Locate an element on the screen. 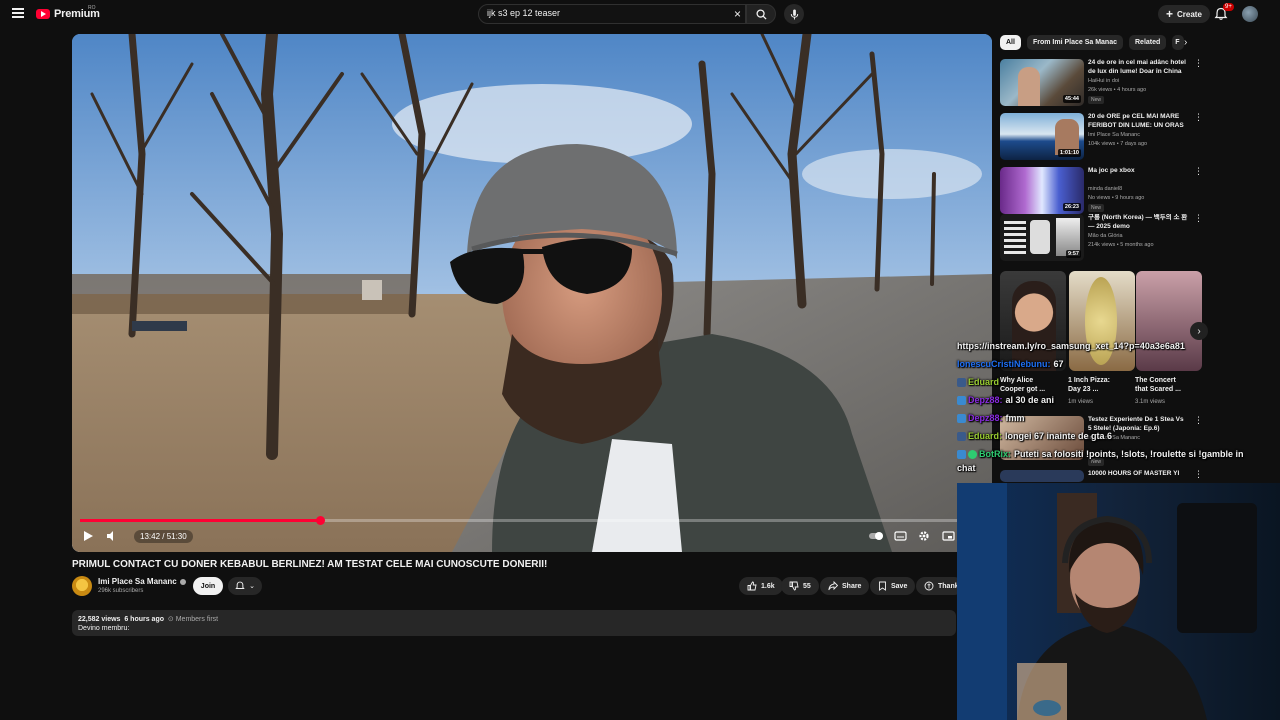 This screenshot has width=1280, height=720. subscriber-count: 296k subscribers is located at coordinates (121, 591).